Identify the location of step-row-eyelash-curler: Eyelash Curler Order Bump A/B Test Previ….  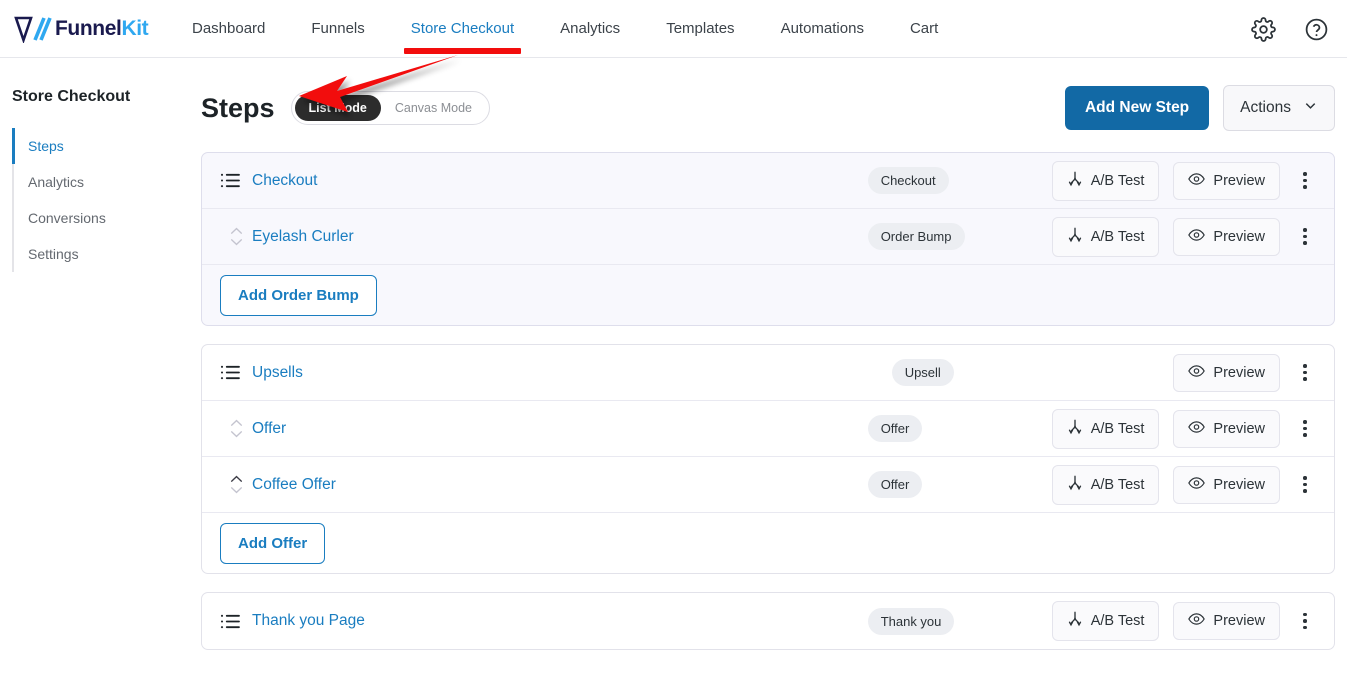
(768, 237).